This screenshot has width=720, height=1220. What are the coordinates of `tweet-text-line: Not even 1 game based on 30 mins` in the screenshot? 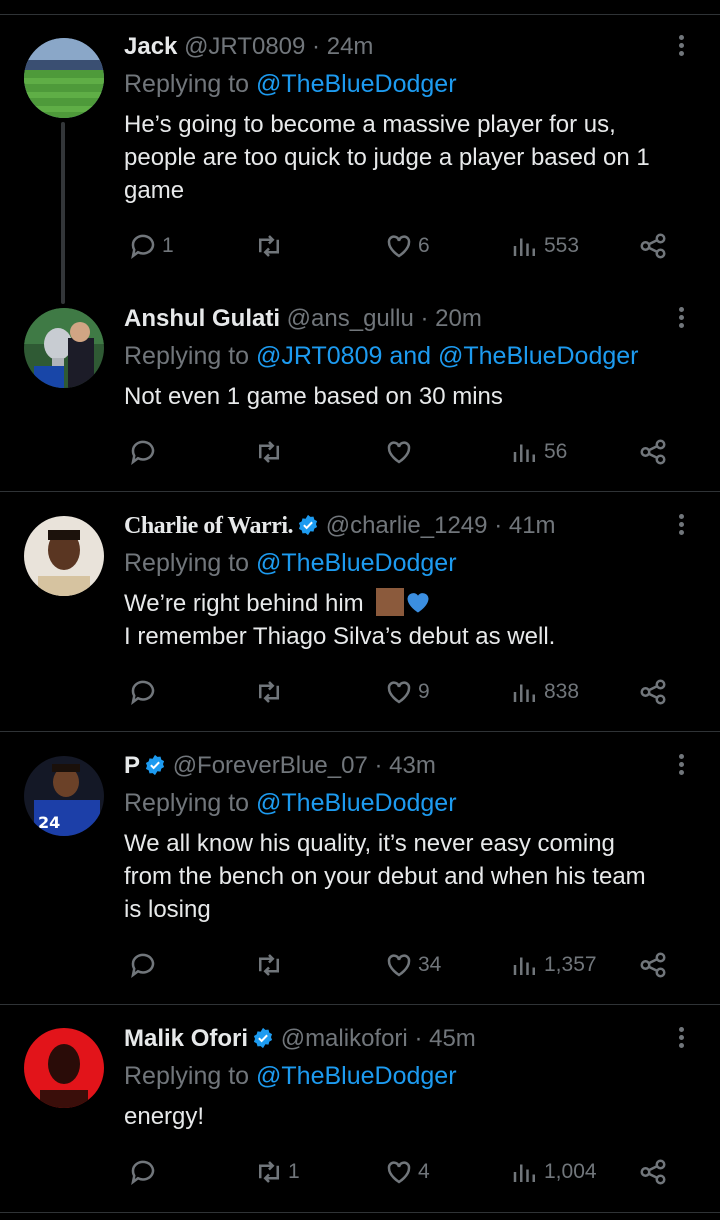 It's located at (313, 396).